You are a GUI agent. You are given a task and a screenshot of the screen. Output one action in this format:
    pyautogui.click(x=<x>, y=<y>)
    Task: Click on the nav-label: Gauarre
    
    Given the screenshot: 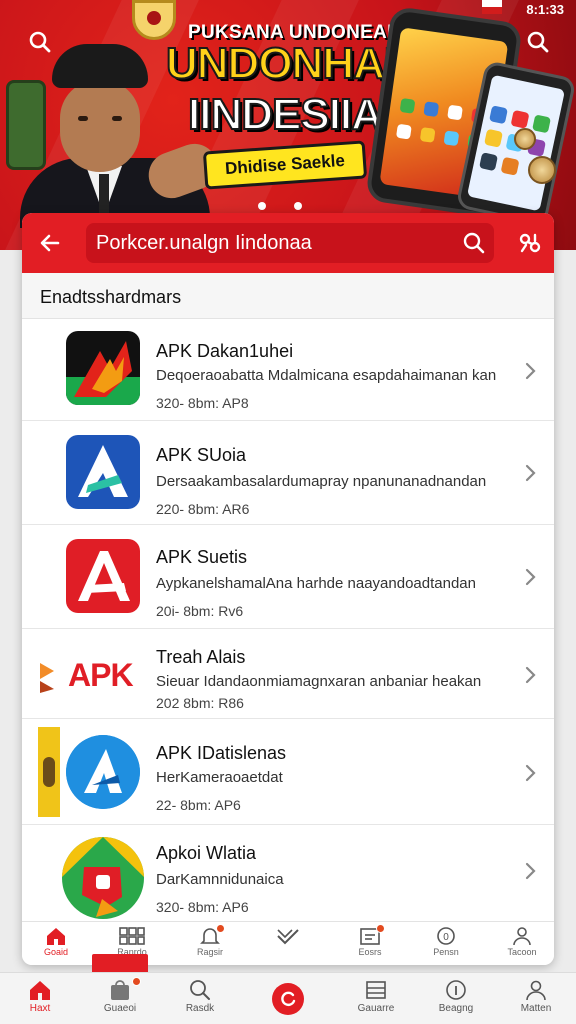 What is the action you would take?
    pyautogui.click(x=376, y=1008)
    